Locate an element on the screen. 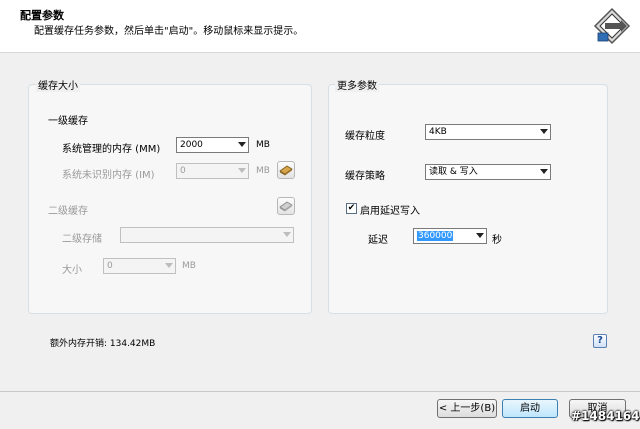 This screenshot has width=640, height=429. l2-size-unit: MB is located at coordinates (189, 266).